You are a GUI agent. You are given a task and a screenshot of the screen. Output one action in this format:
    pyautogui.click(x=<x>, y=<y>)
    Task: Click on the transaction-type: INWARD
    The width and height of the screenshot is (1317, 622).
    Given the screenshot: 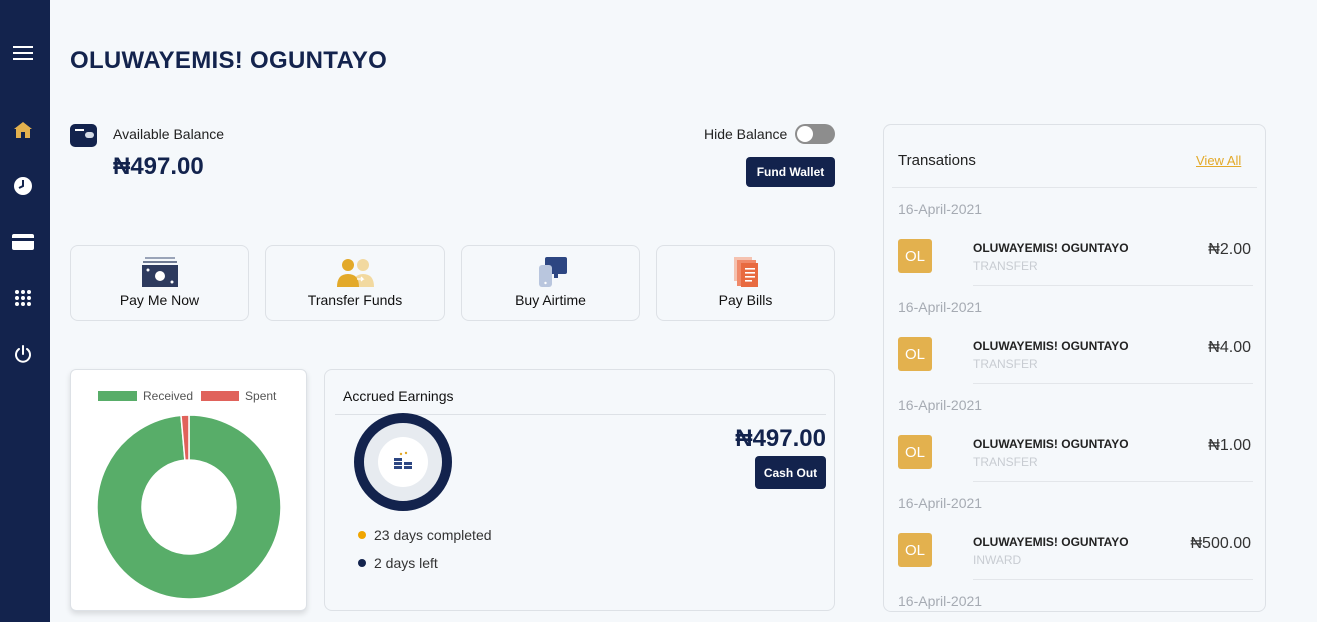 What is the action you would take?
    pyautogui.click(x=997, y=560)
    